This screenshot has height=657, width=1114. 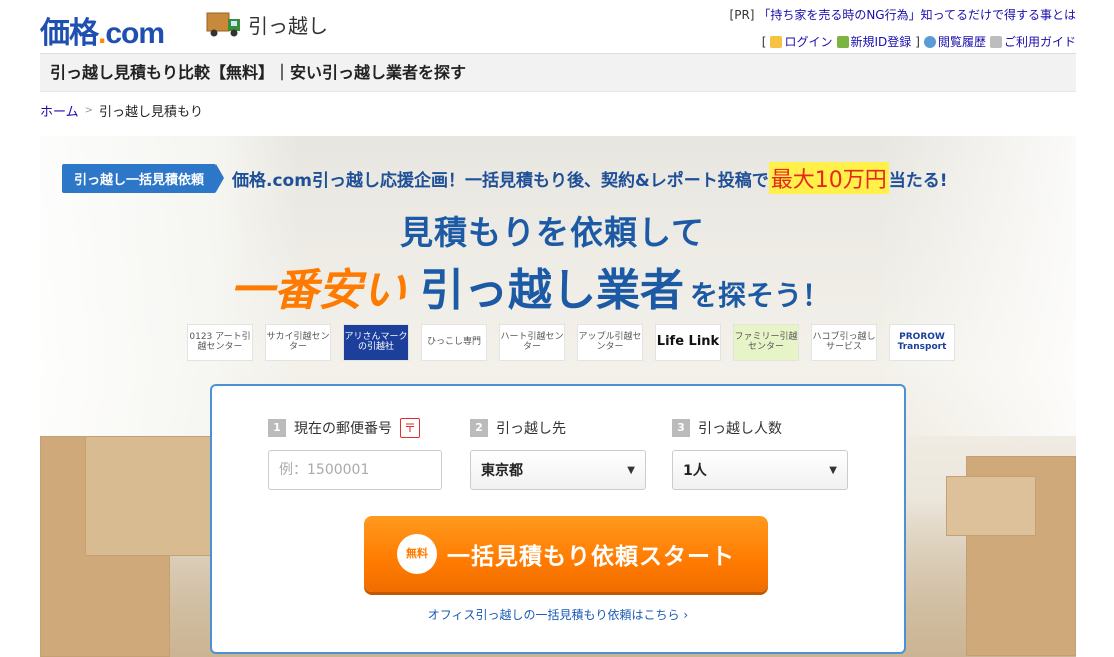 I want to click on postal-label-row: 1 現在の郵便番号 〒, so click(x=355, y=428).